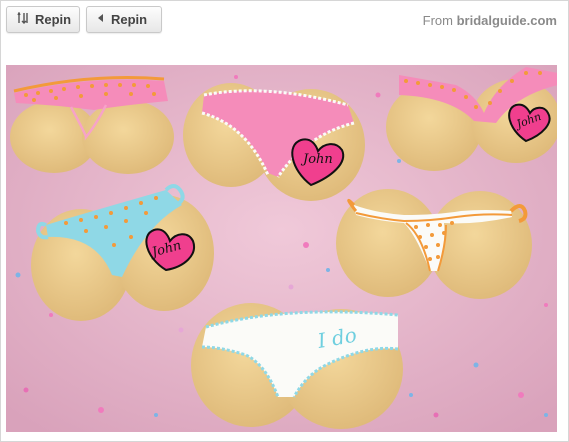 This screenshot has width=569, height=442. What do you see at coordinates (92, 125) in the screenshot?
I see `cookie-pink-dotted` at bounding box center [92, 125].